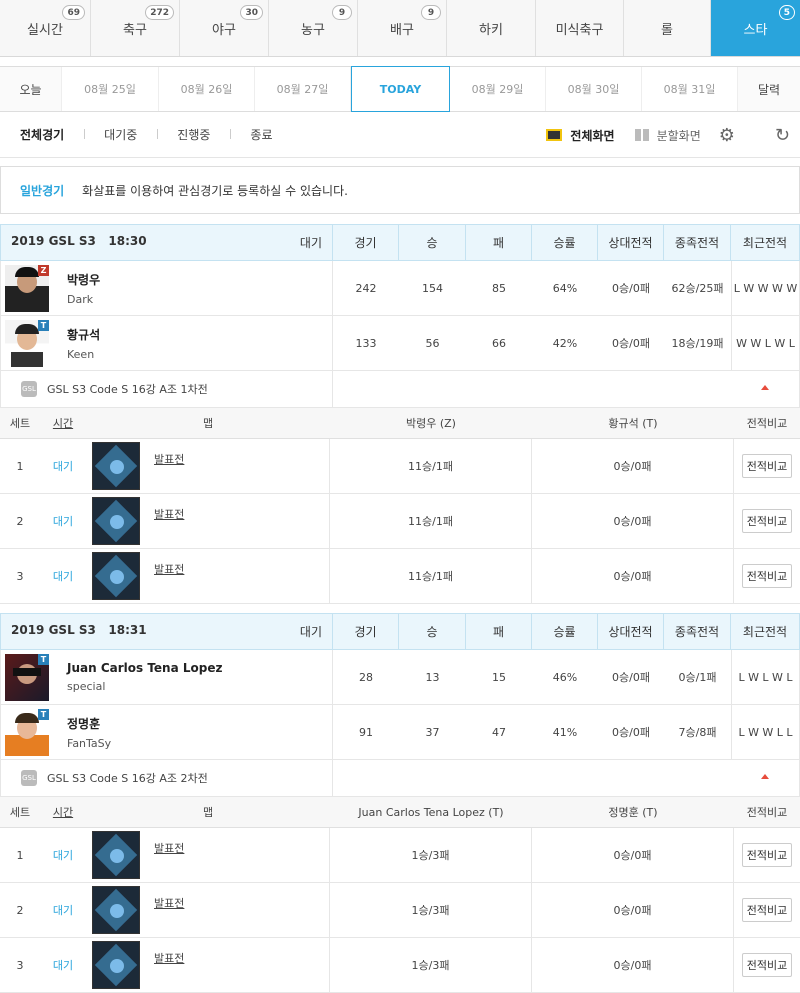  What do you see at coordinates (498, 89) in the screenshot?
I see `date-item: 08월 29일` at bounding box center [498, 89].